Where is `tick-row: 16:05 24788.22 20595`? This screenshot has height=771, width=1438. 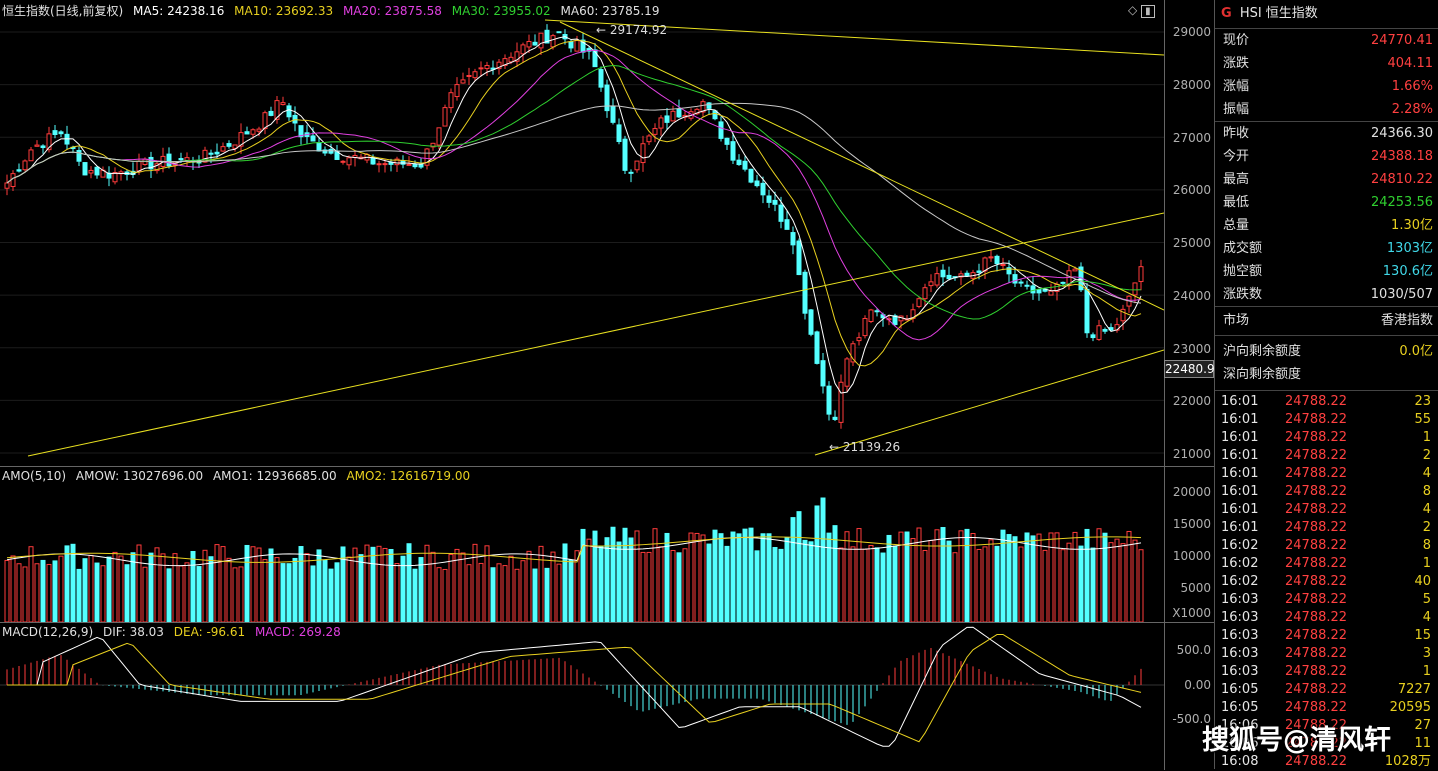
tick-row: 16:05 24788.22 20595 is located at coordinates (1326, 708).